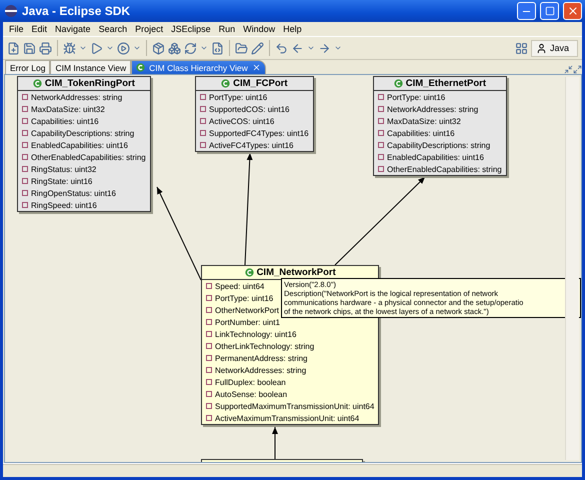 The image size is (585, 480). Describe the element at coordinates (568, 69) in the screenshot. I see `minimize-view-icon` at that location.